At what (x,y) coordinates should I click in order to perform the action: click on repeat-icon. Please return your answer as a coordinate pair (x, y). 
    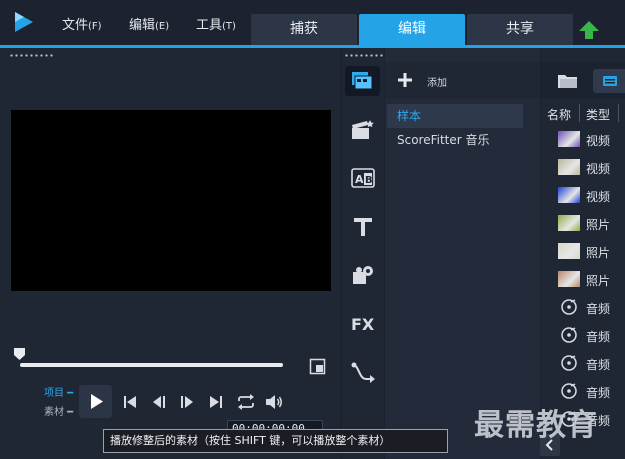
    Looking at the image, I should click on (246, 402).